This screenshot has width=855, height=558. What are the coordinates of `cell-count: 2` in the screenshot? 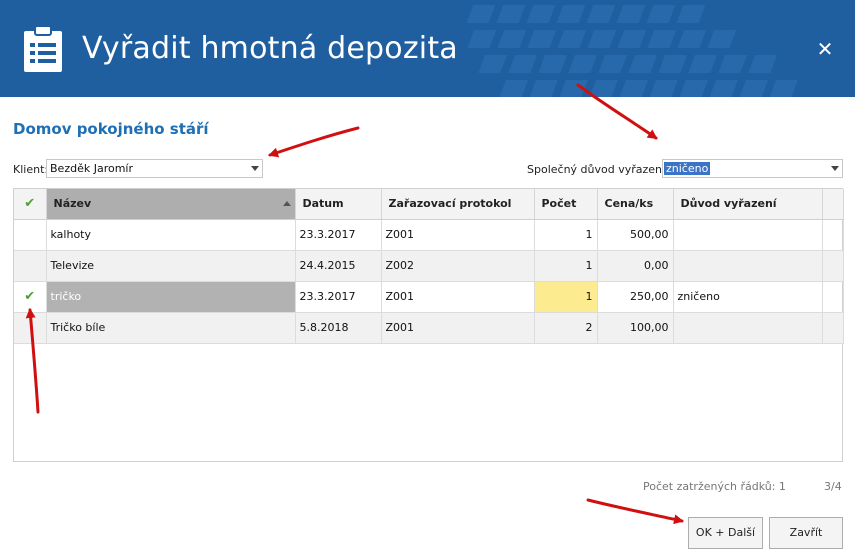 It's located at (566, 328).